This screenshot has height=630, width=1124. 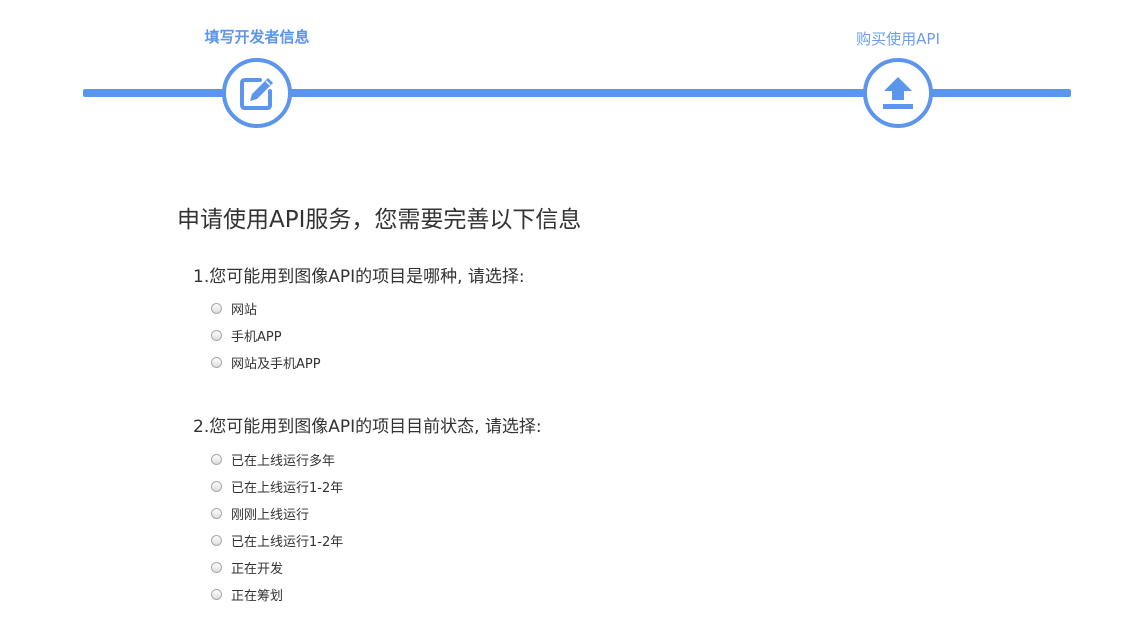 I want to click on radio-option-label: 正在开发, so click(x=257, y=569).